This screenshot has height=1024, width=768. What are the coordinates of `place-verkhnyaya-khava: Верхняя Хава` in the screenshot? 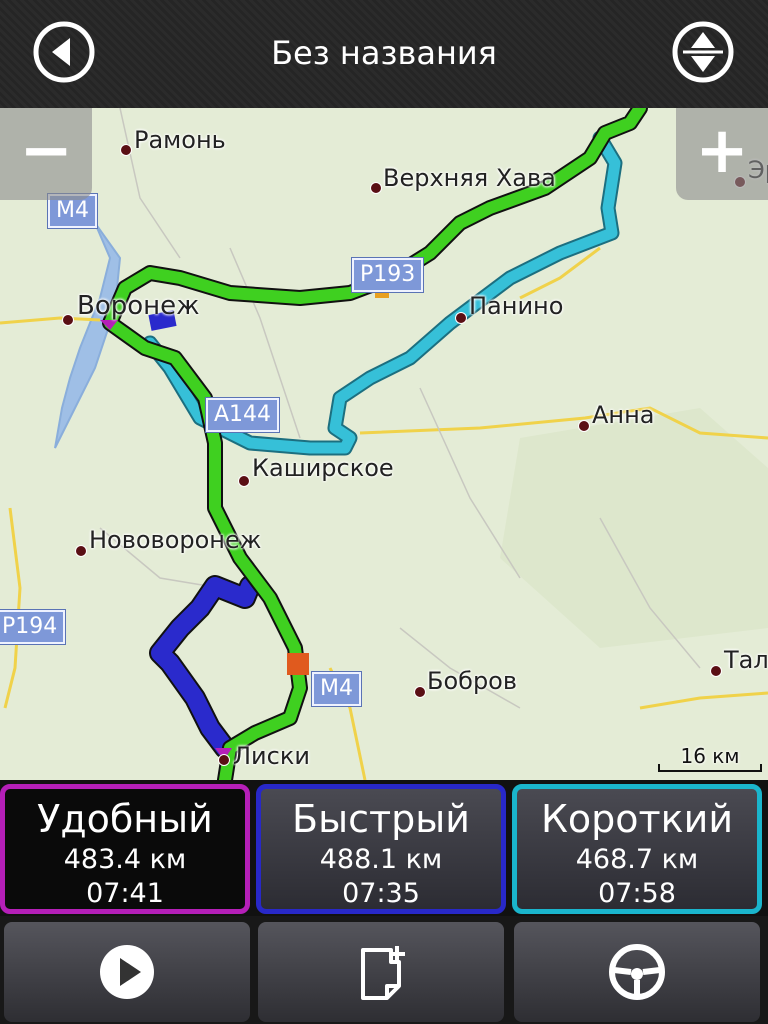 It's located at (469, 178).